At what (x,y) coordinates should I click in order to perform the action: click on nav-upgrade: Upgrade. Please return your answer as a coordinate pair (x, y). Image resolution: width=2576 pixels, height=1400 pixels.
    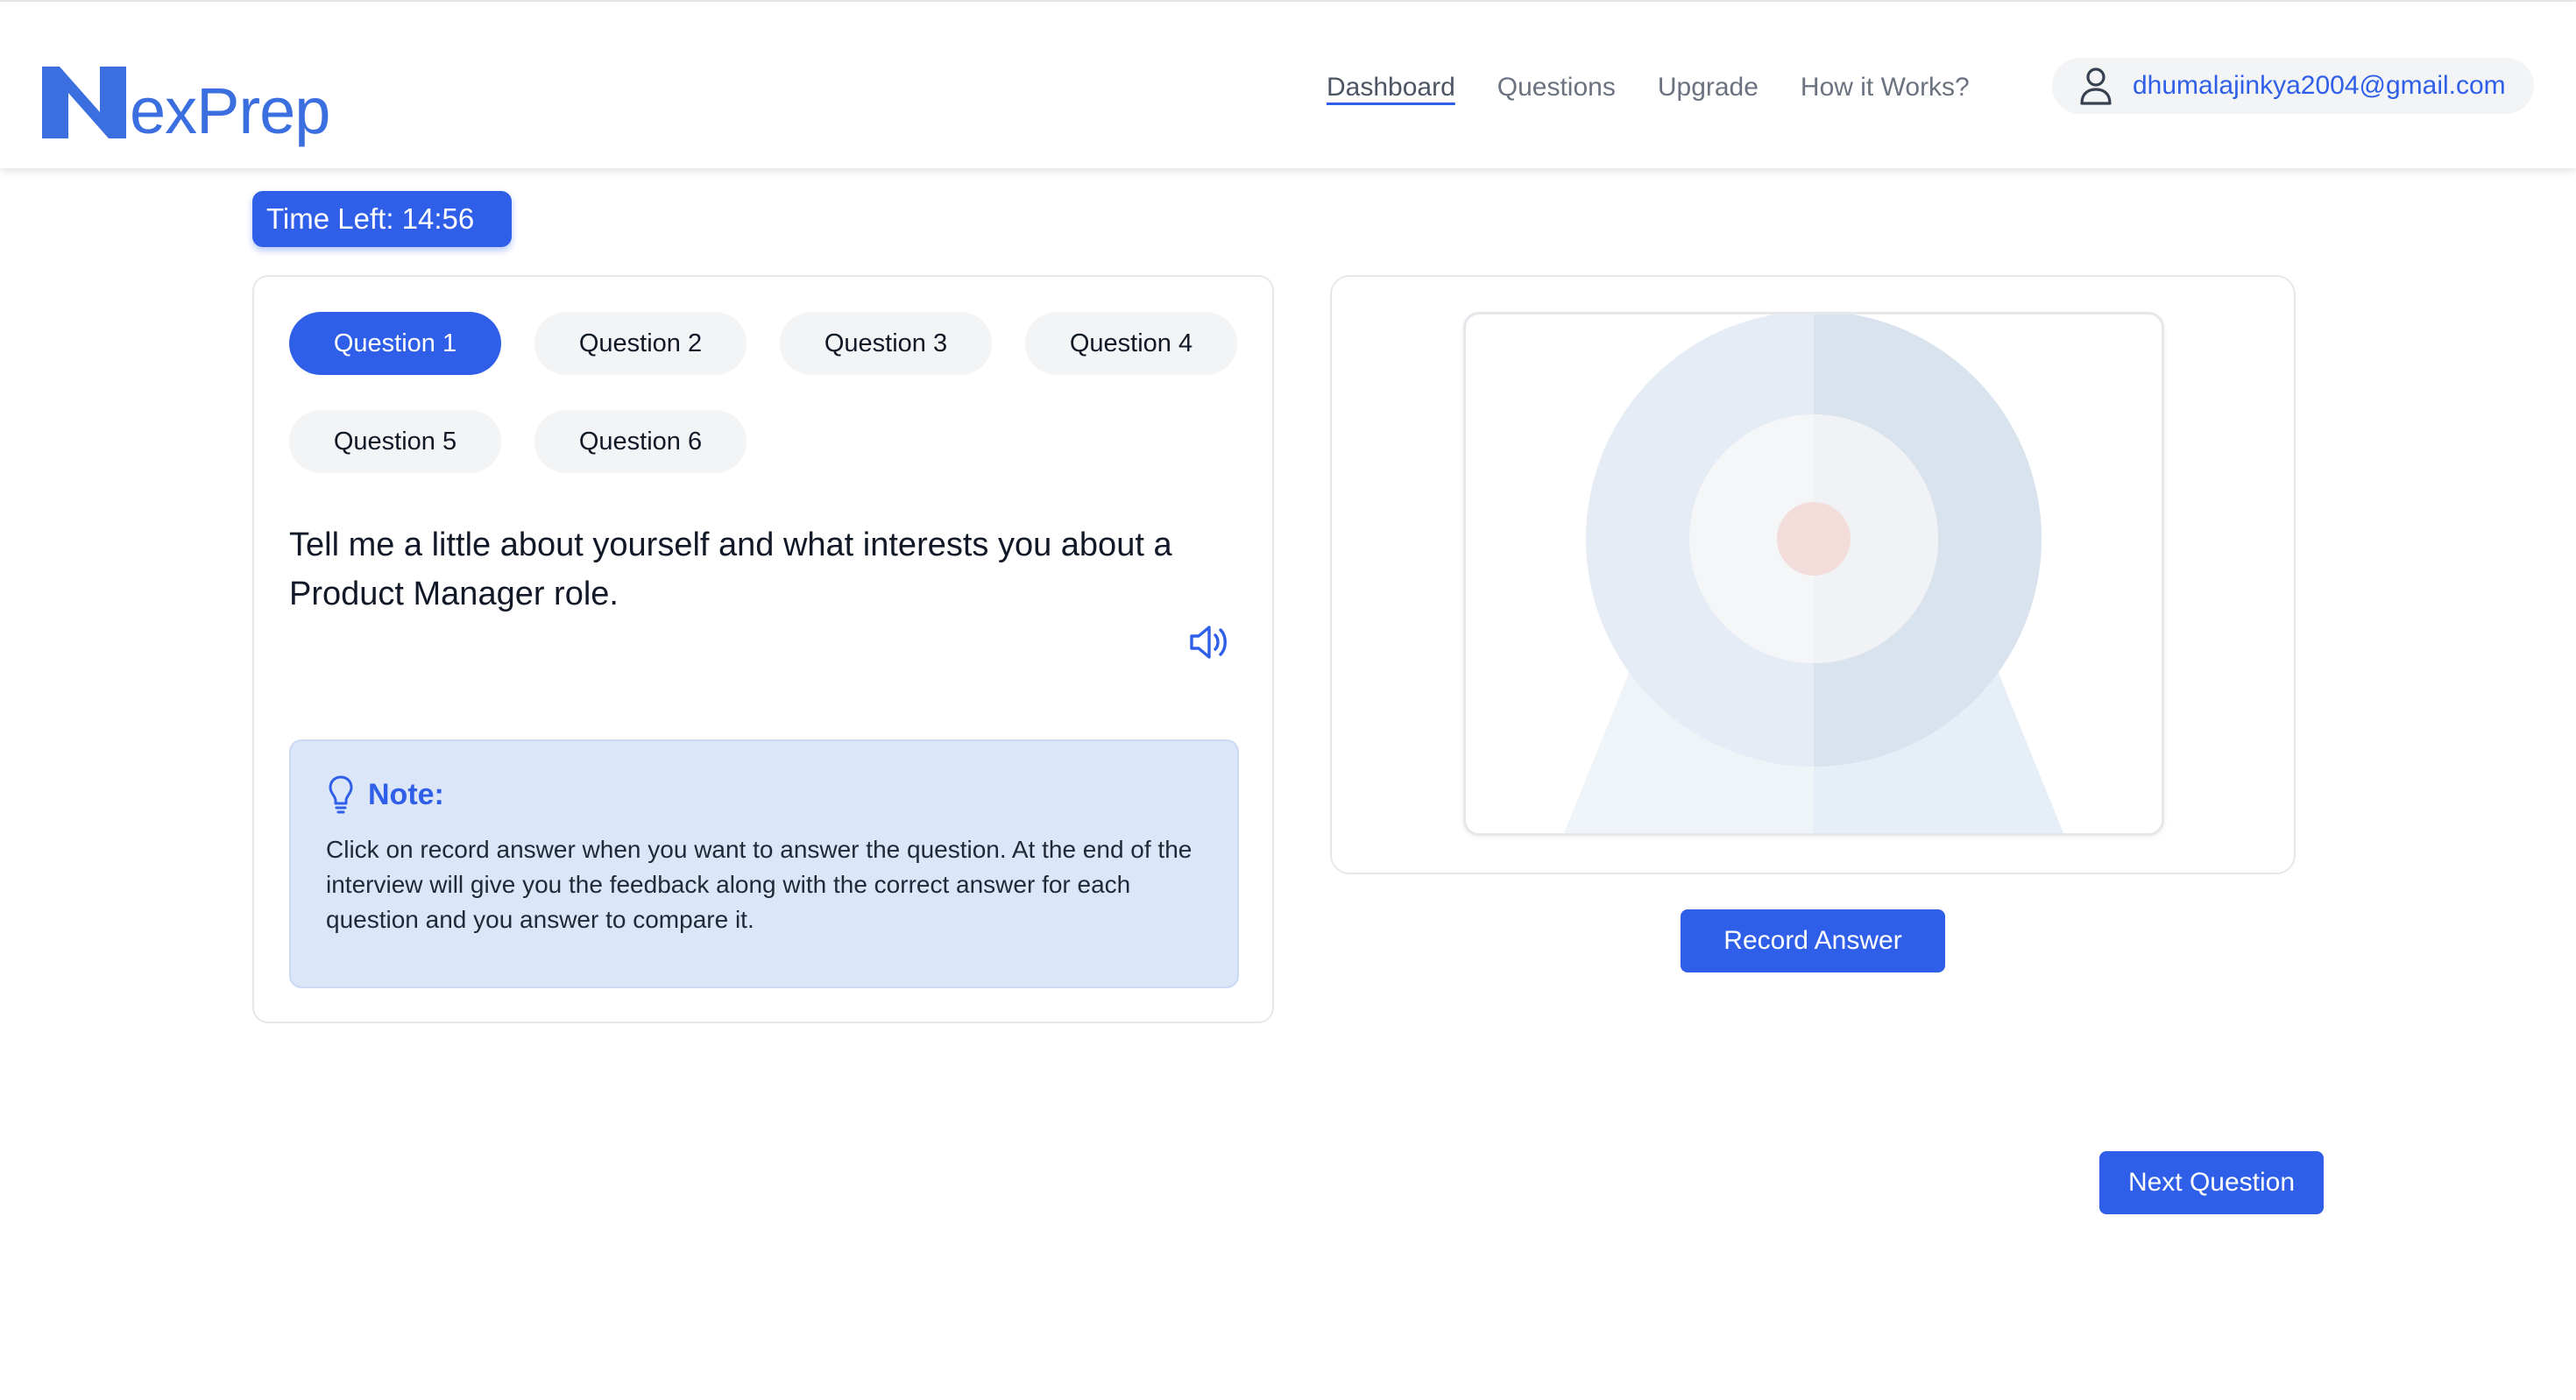
    Looking at the image, I should click on (1708, 87).